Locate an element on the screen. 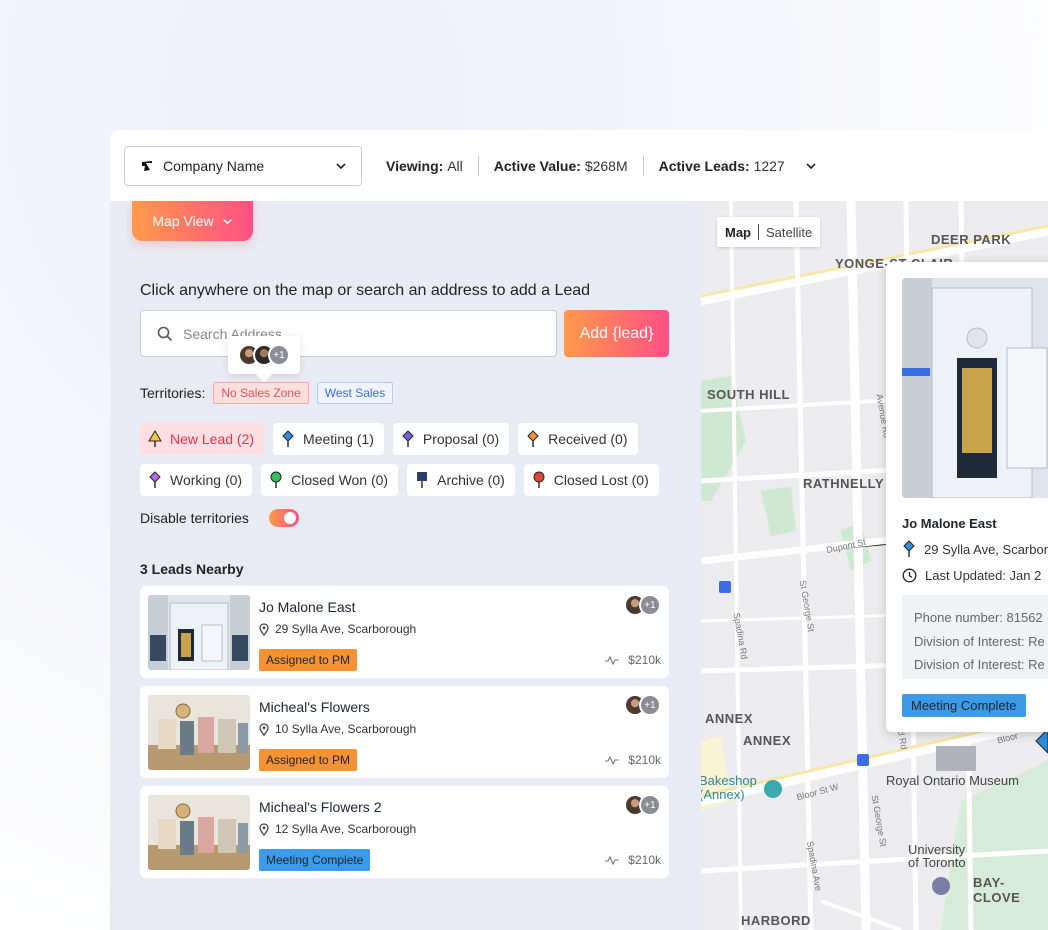 The width and height of the screenshot is (1048, 930). lead-address-text: 12 Sylla Ave, Scarborough is located at coordinates (346, 829).